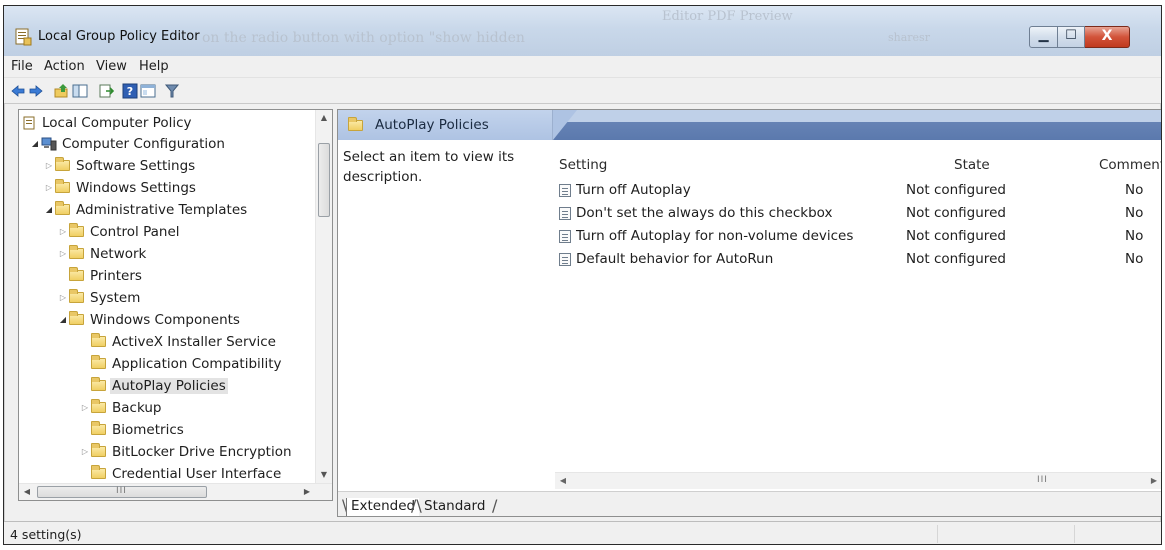 This screenshot has height=550, width=1165. Describe the element at coordinates (143, 143) in the screenshot. I see `tree-item-label: Computer Configuration` at that location.